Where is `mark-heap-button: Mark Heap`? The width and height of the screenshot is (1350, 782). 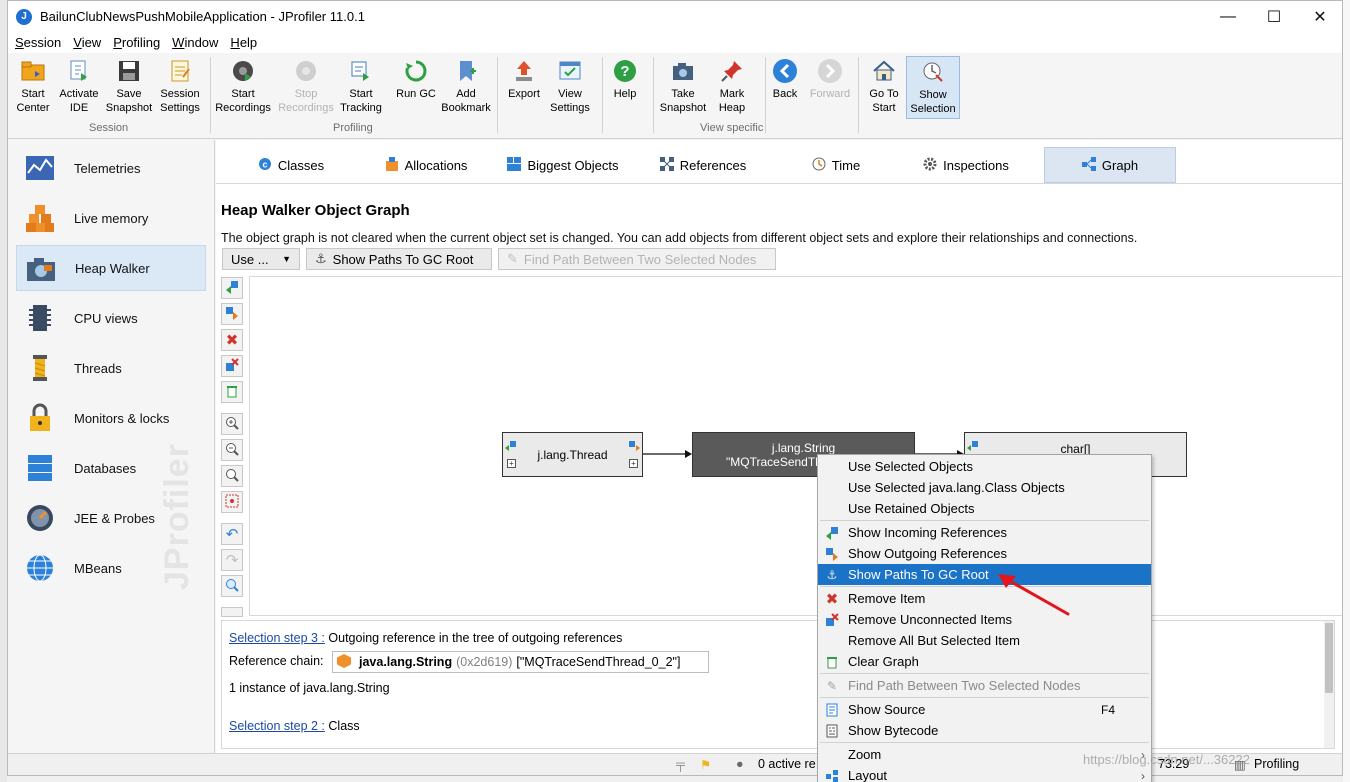 mark-heap-button: Mark Heap is located at coordinates (732, 87).